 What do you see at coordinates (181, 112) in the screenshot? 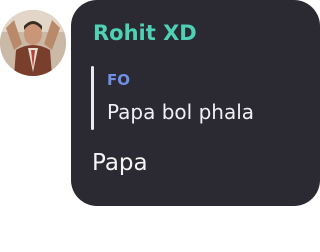
I see `reply-text: Papa bol phala` at bounding box center [181, 112].